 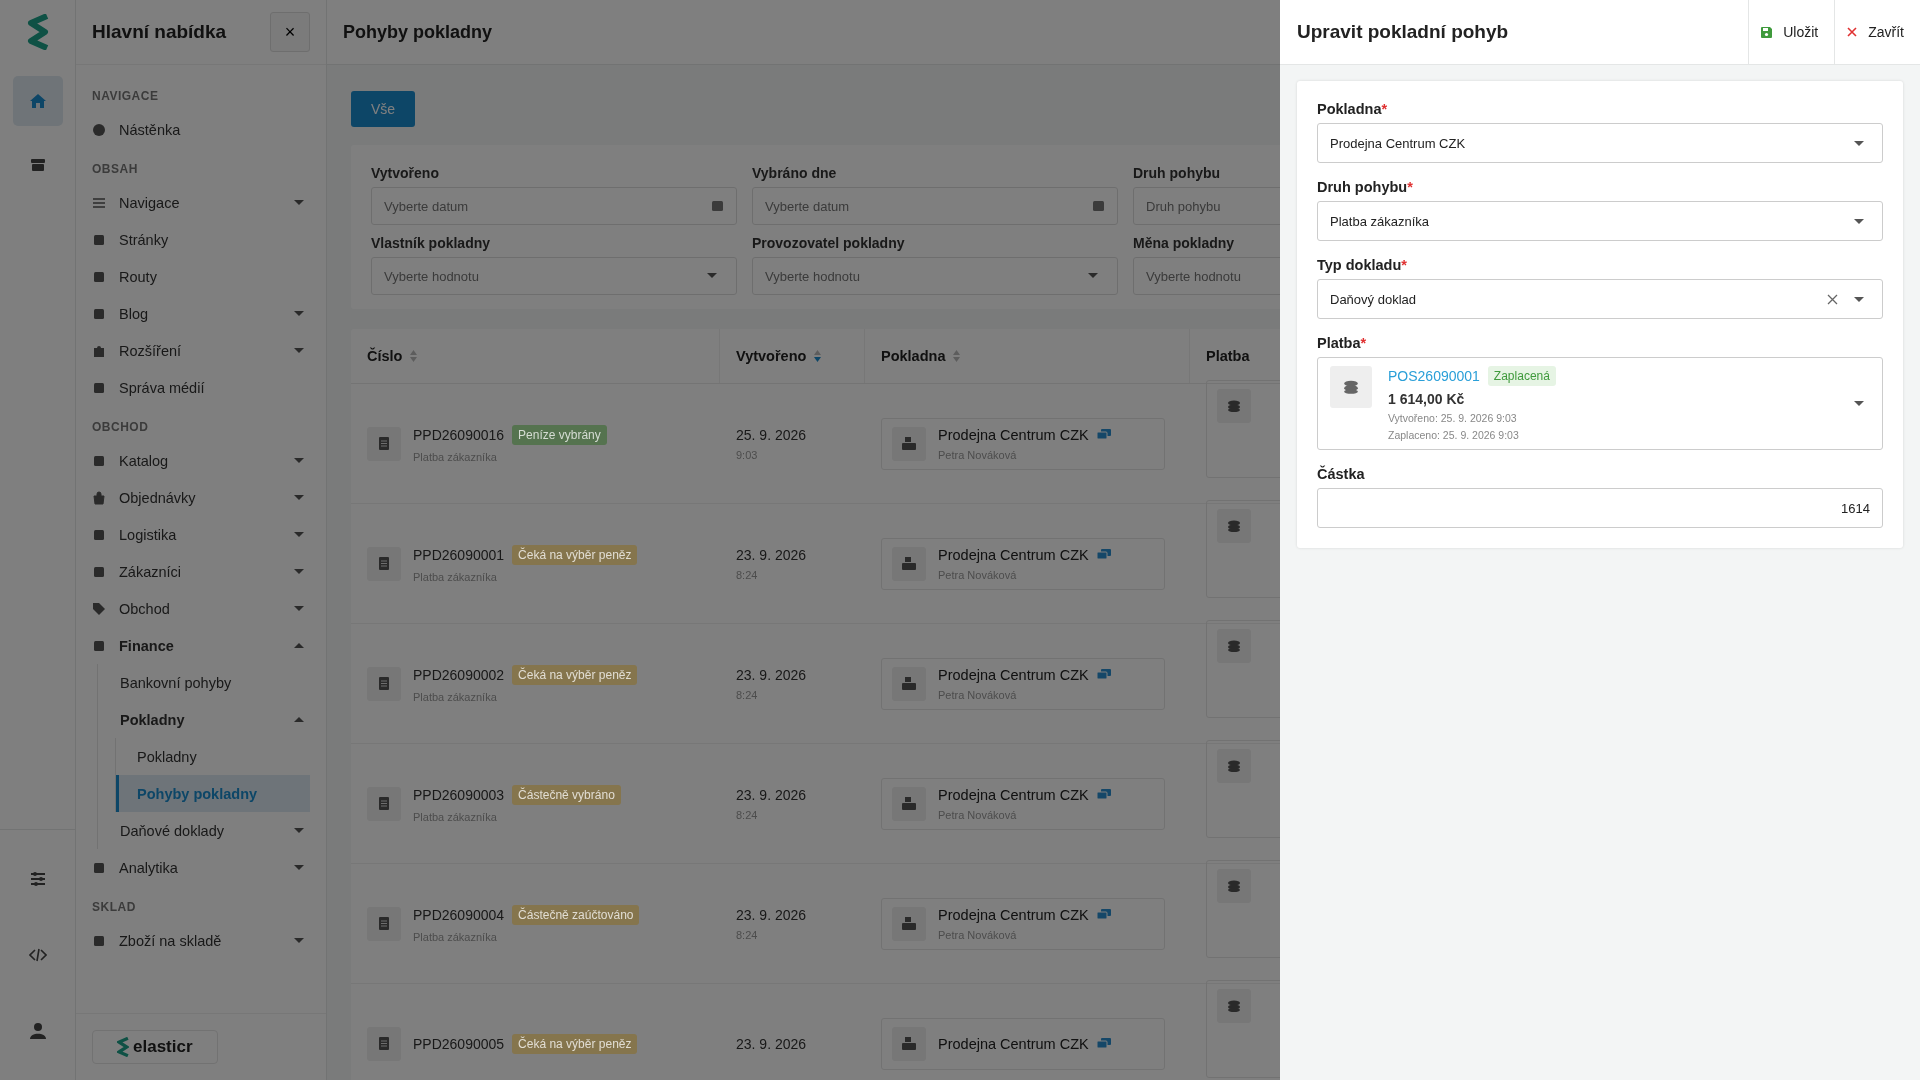 I want to click on movement-number: PPD26090003, so click(x=459, y=794).